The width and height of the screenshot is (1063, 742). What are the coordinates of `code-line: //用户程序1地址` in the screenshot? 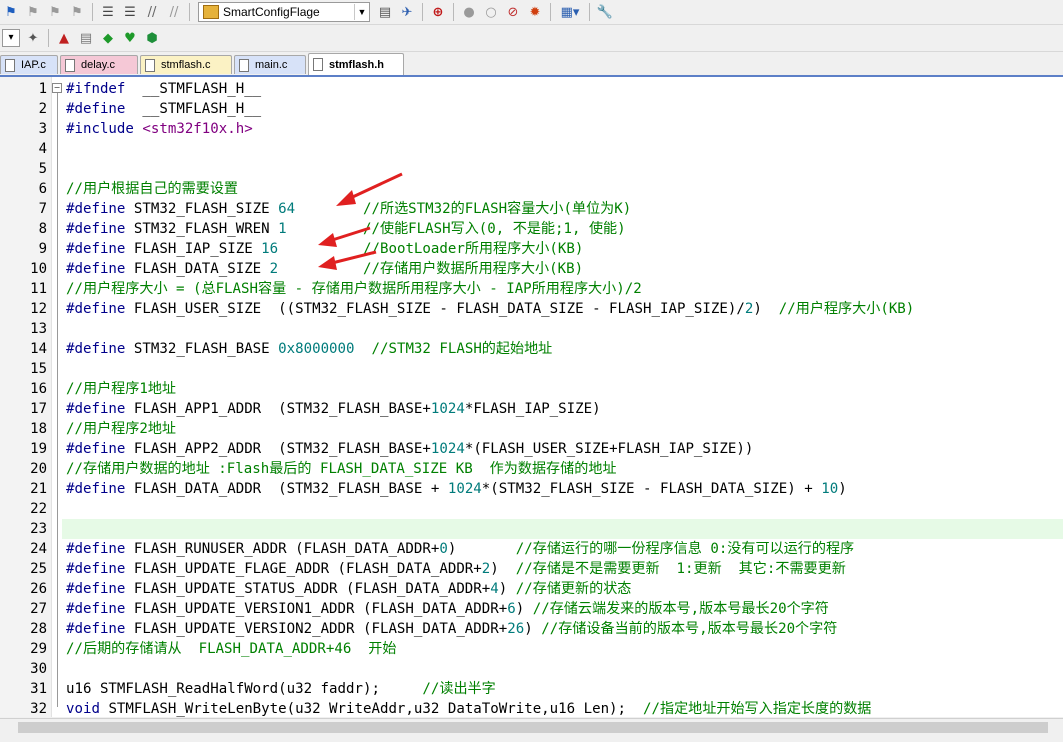 It's located at (121, 389).